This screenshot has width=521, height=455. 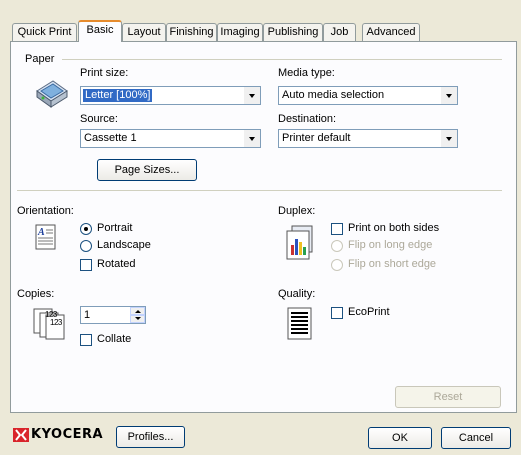 I want to click on tab-finishing: Finishing, so click(x=191, y=32).